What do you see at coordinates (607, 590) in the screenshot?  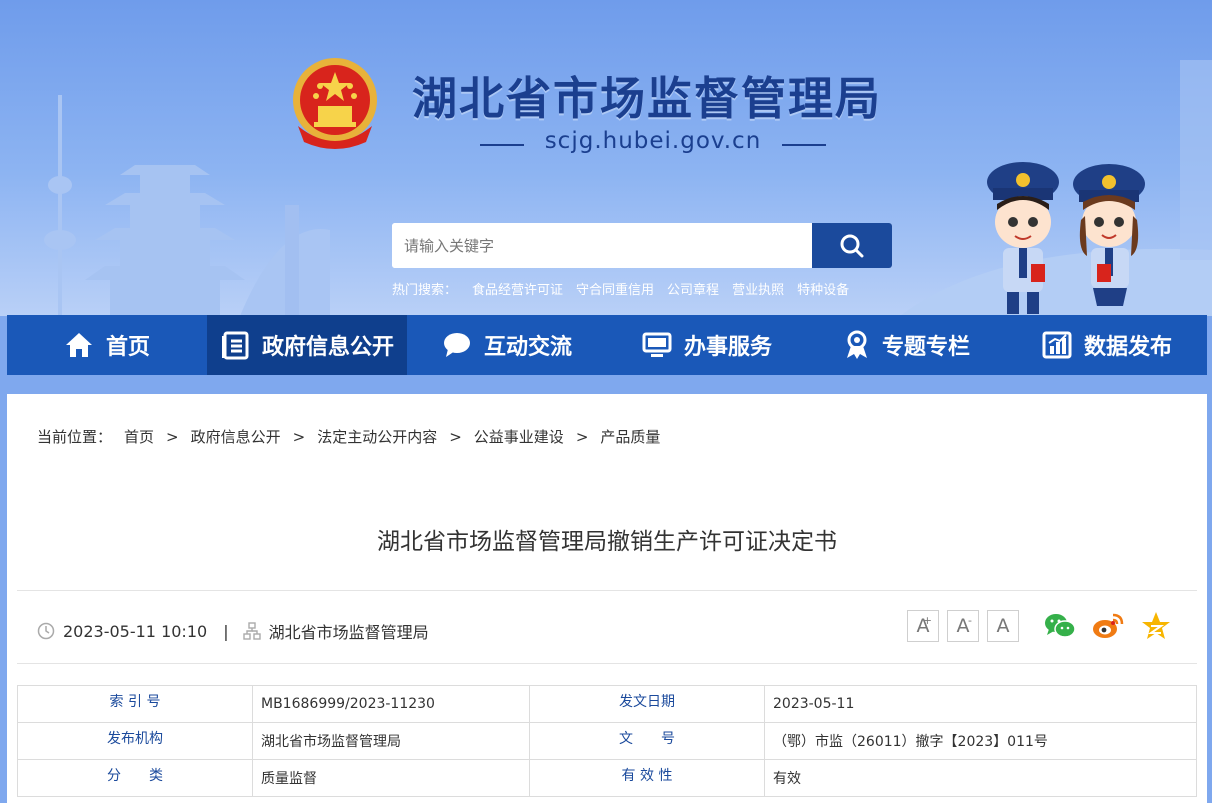 I see `title-divider` at bounding box center [607, 590].